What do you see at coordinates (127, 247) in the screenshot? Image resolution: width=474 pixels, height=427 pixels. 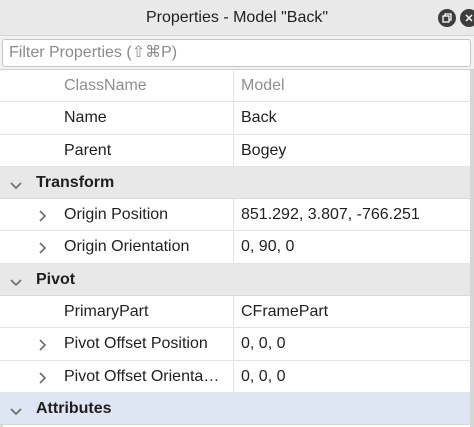 I see `property-name: Origin Orientation` at bounding box center [127, 247].